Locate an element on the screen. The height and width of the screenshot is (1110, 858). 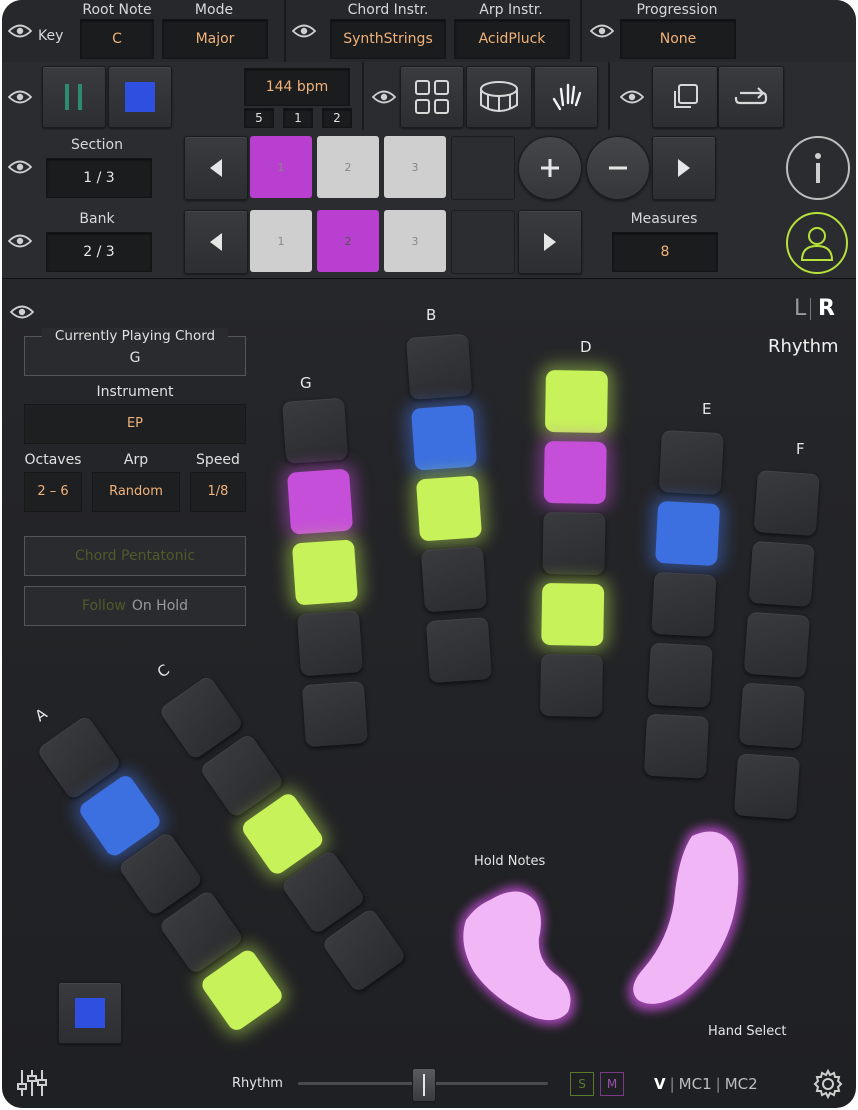
arp-value: Random is located at coordinates (136, 491).